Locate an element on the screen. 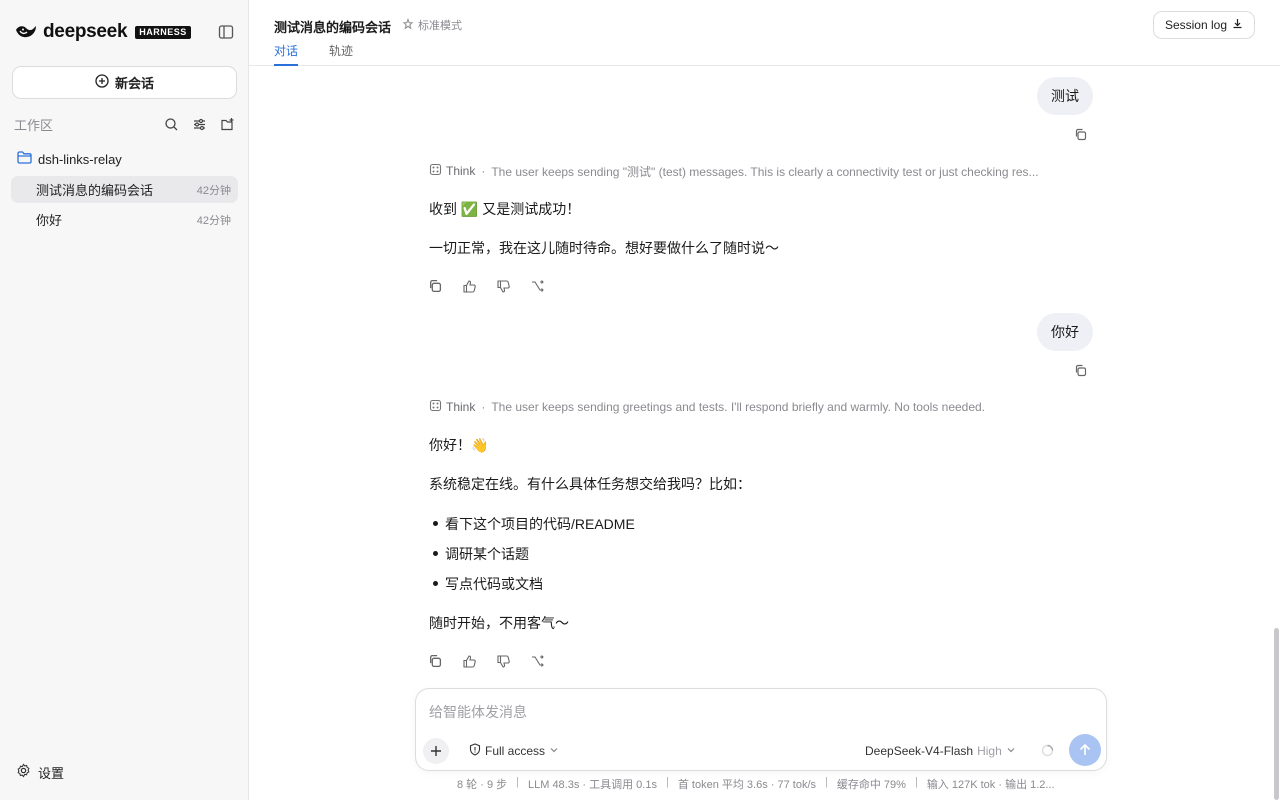  workspace-title: 工作区 is located at coordinates (34, 125).